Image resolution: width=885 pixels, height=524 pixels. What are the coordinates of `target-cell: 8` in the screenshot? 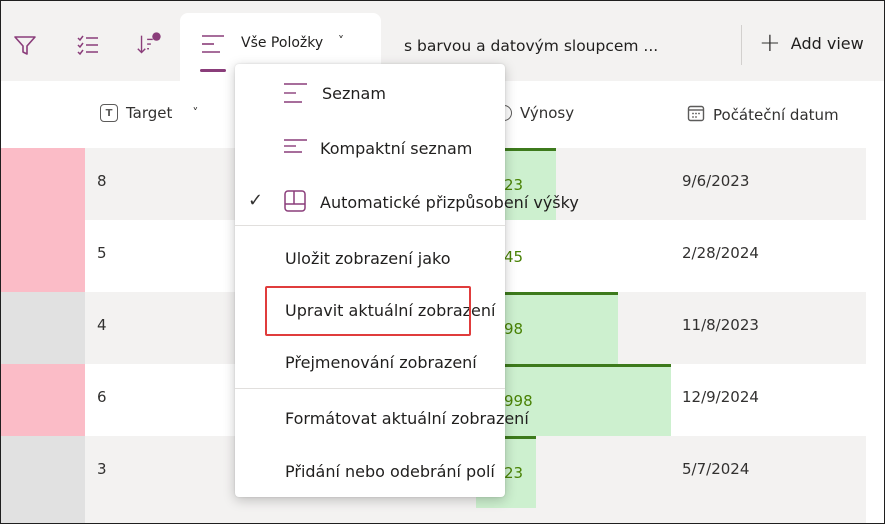 It's located at (102, 181).